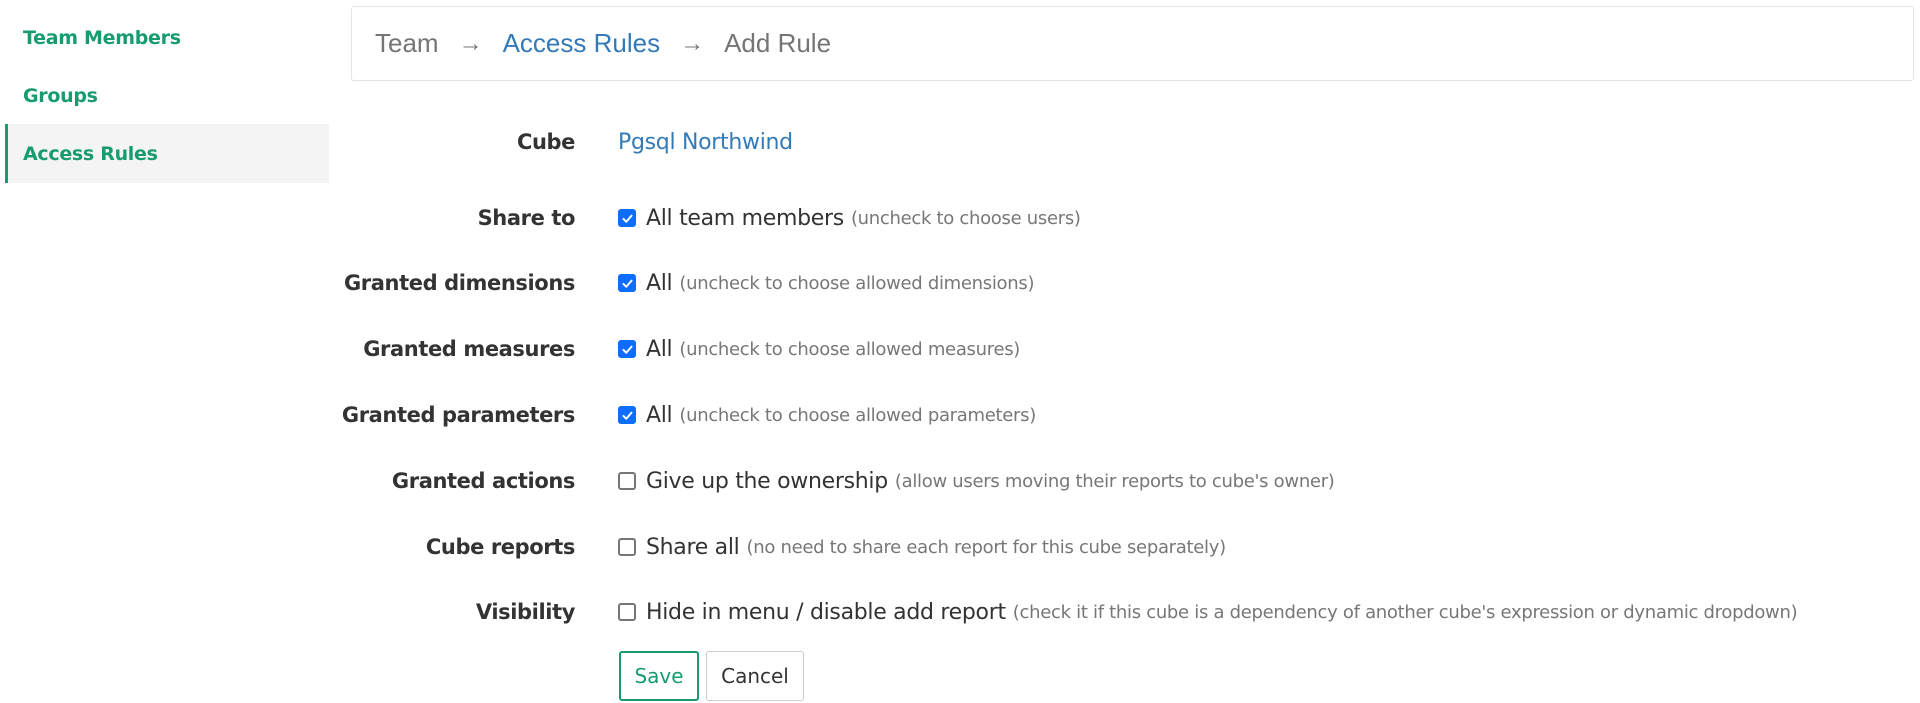  What do you see at coordinates (167, 153) in the screenshot?
I see `sidebar-item-access-rules: Access Rules` at bounding box center [167, 153].